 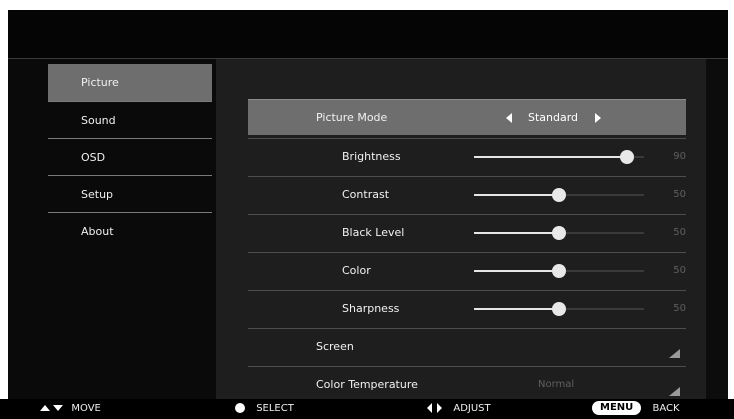 I want to click on brightness-slider, so click(x=559, y=157).